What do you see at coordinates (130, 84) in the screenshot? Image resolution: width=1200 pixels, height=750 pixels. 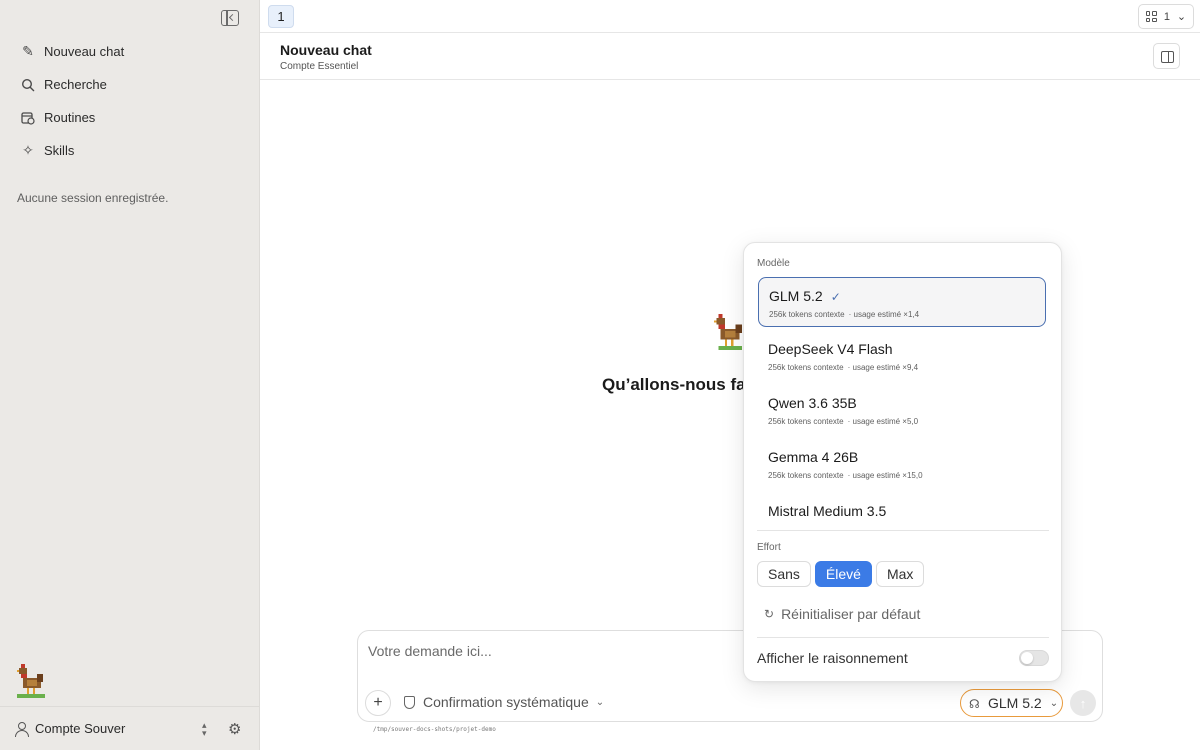 I see `sidebar-item-recherche: Recherche` at bounding box center [130, 84].